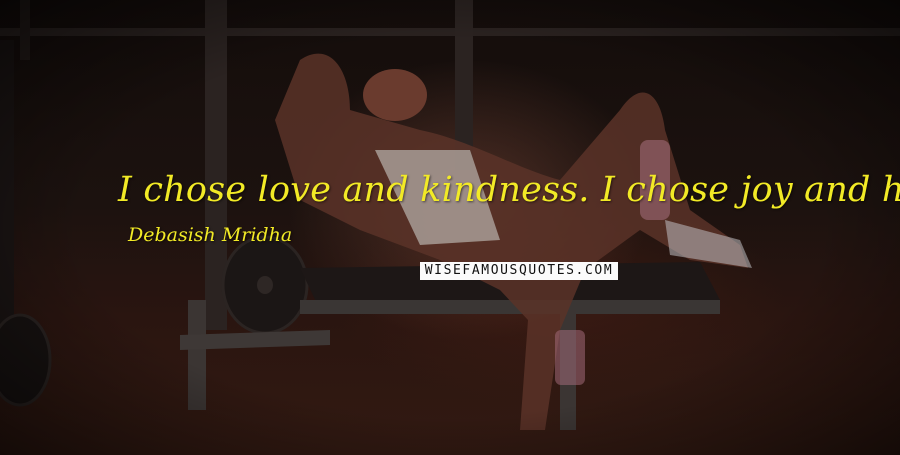 Image resolution: width=900 pixels, height=455 pixels. What do you see at coordinates (519, 271) in the screenshot?
I see `watermark: WISEFAMOUSQUOTES.COM` at bounding box center [519, 271].